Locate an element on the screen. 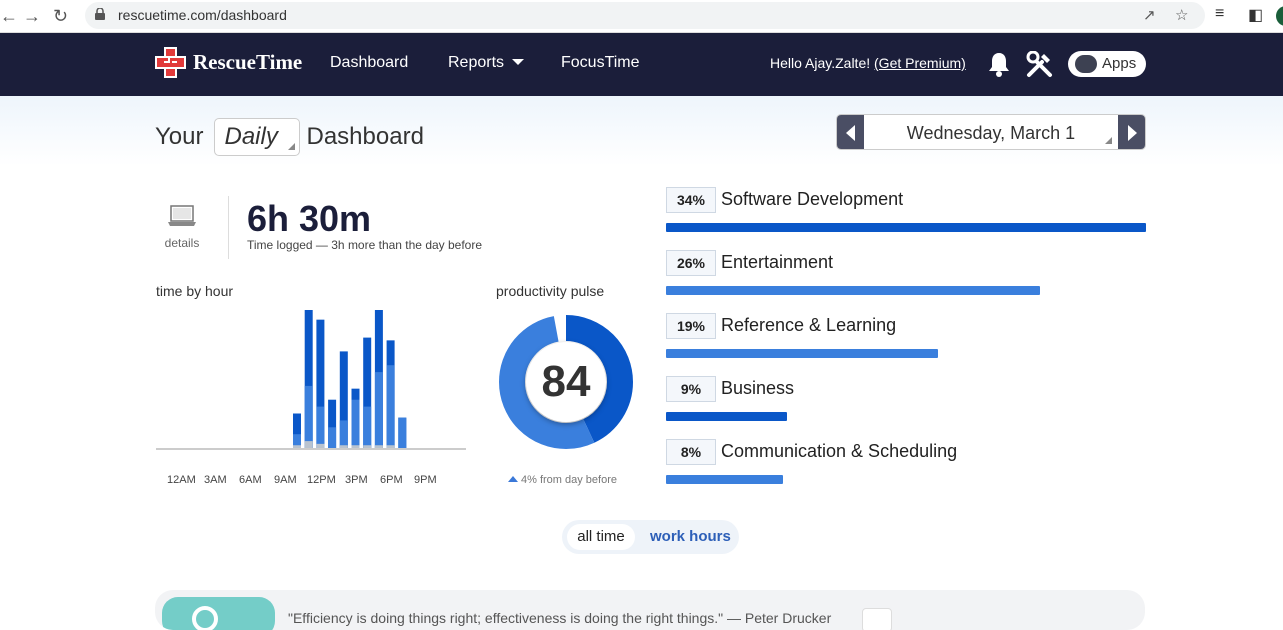 This screenshot has width=1283, height=630. date-select: Wednesday, March 1 is located at coordinates (991, 133).